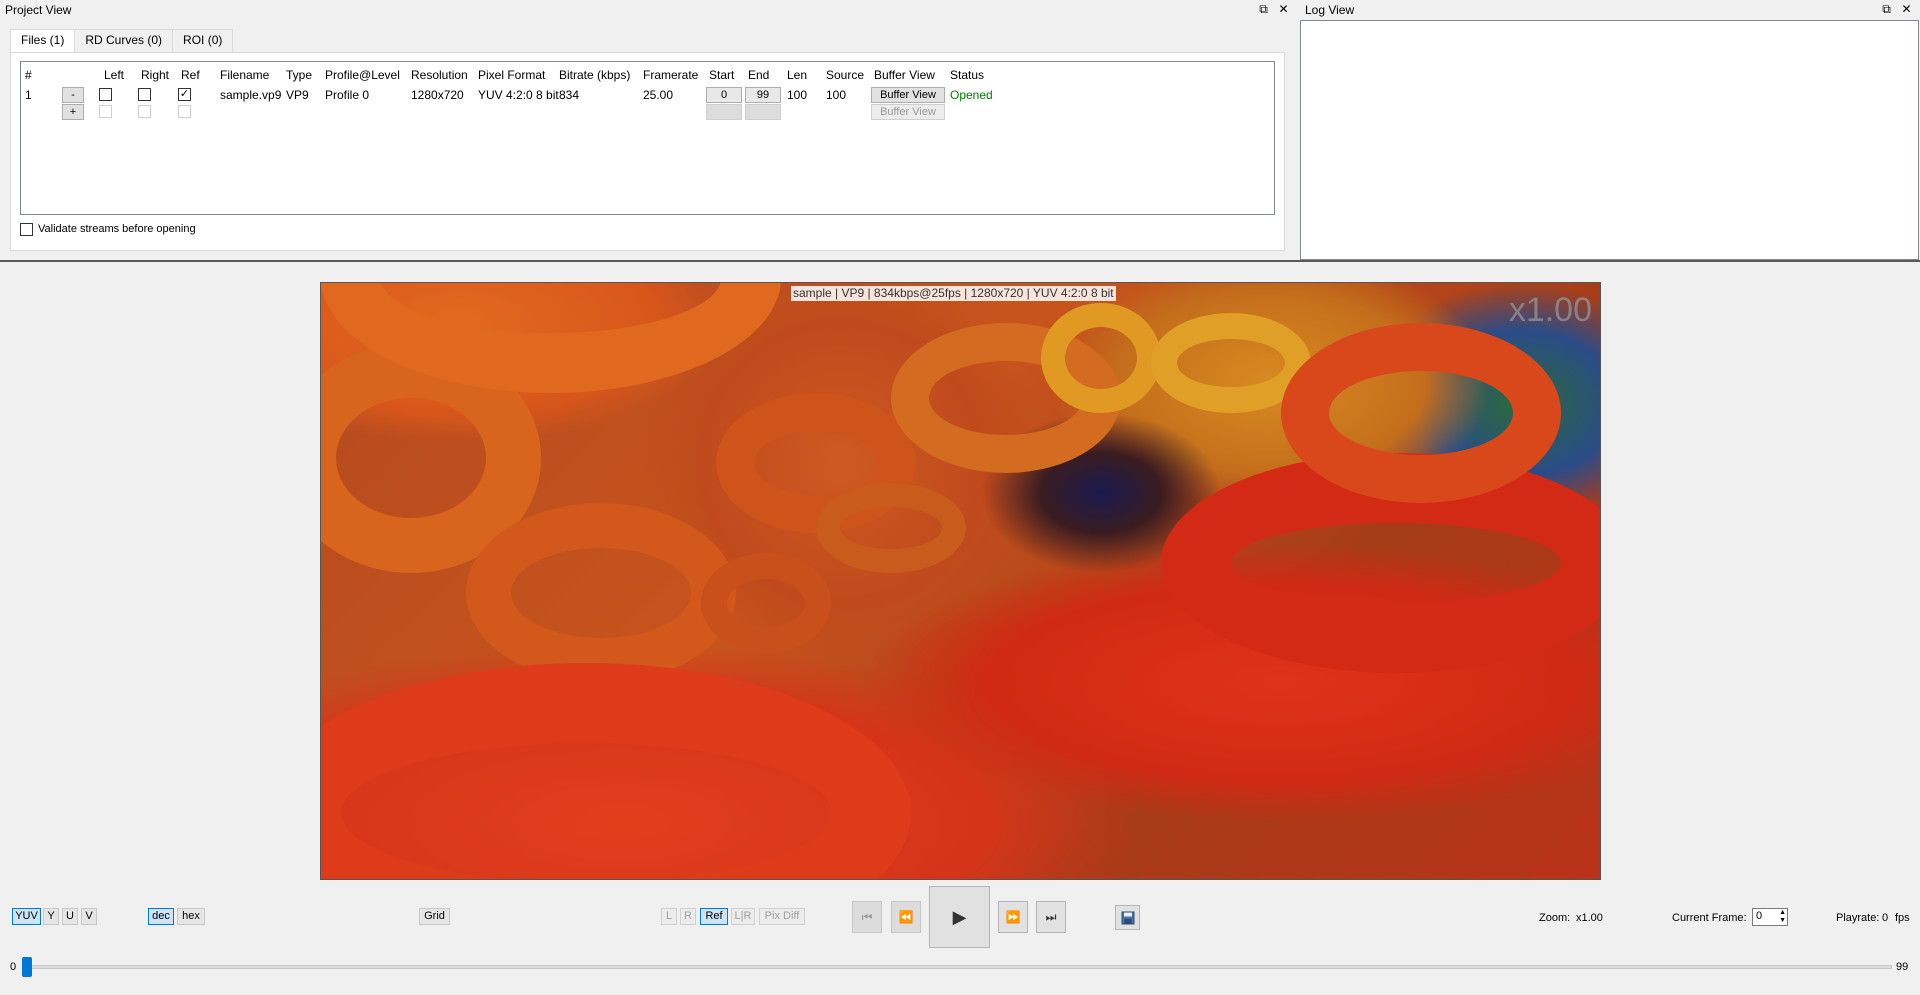  I want to click on tab-roi: ROI (0), so click(203, 40).